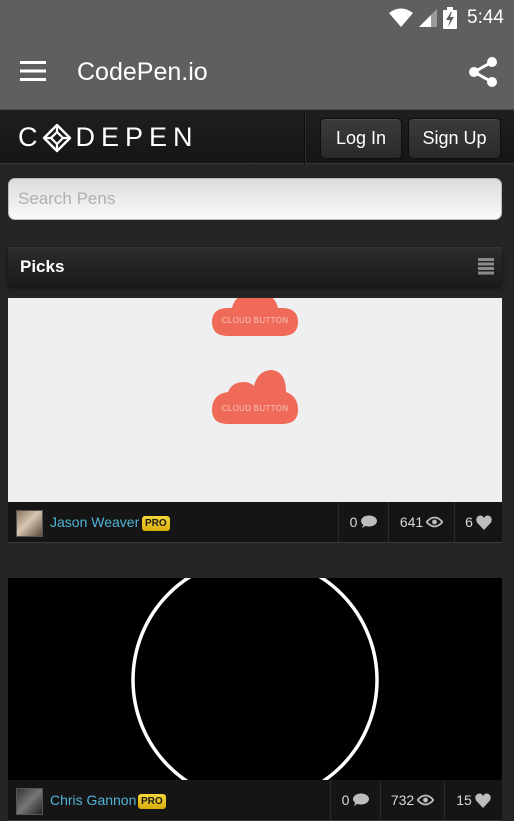 This screenshot has width=514, height=821. I want to click on codepen-logo: C DEPEN, so click(108, 137).